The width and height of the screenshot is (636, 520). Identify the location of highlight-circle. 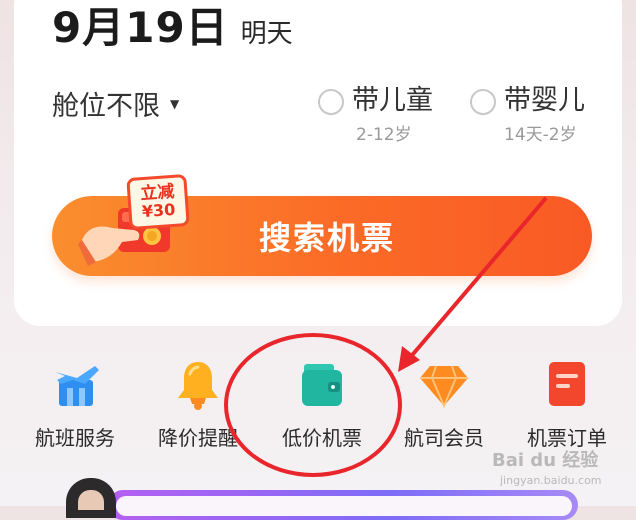
(313, 405).